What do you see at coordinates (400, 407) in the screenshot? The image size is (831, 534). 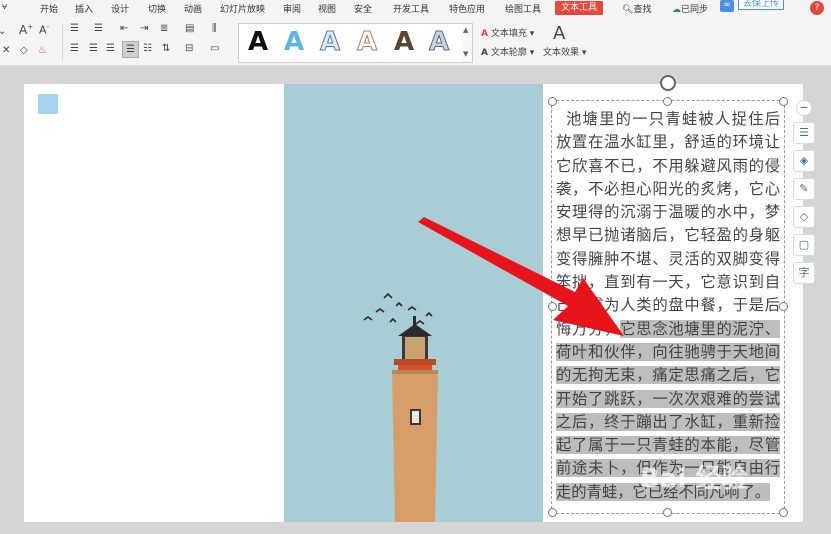 I see `lighthouse-illustration` at bounding box center [400, 407].